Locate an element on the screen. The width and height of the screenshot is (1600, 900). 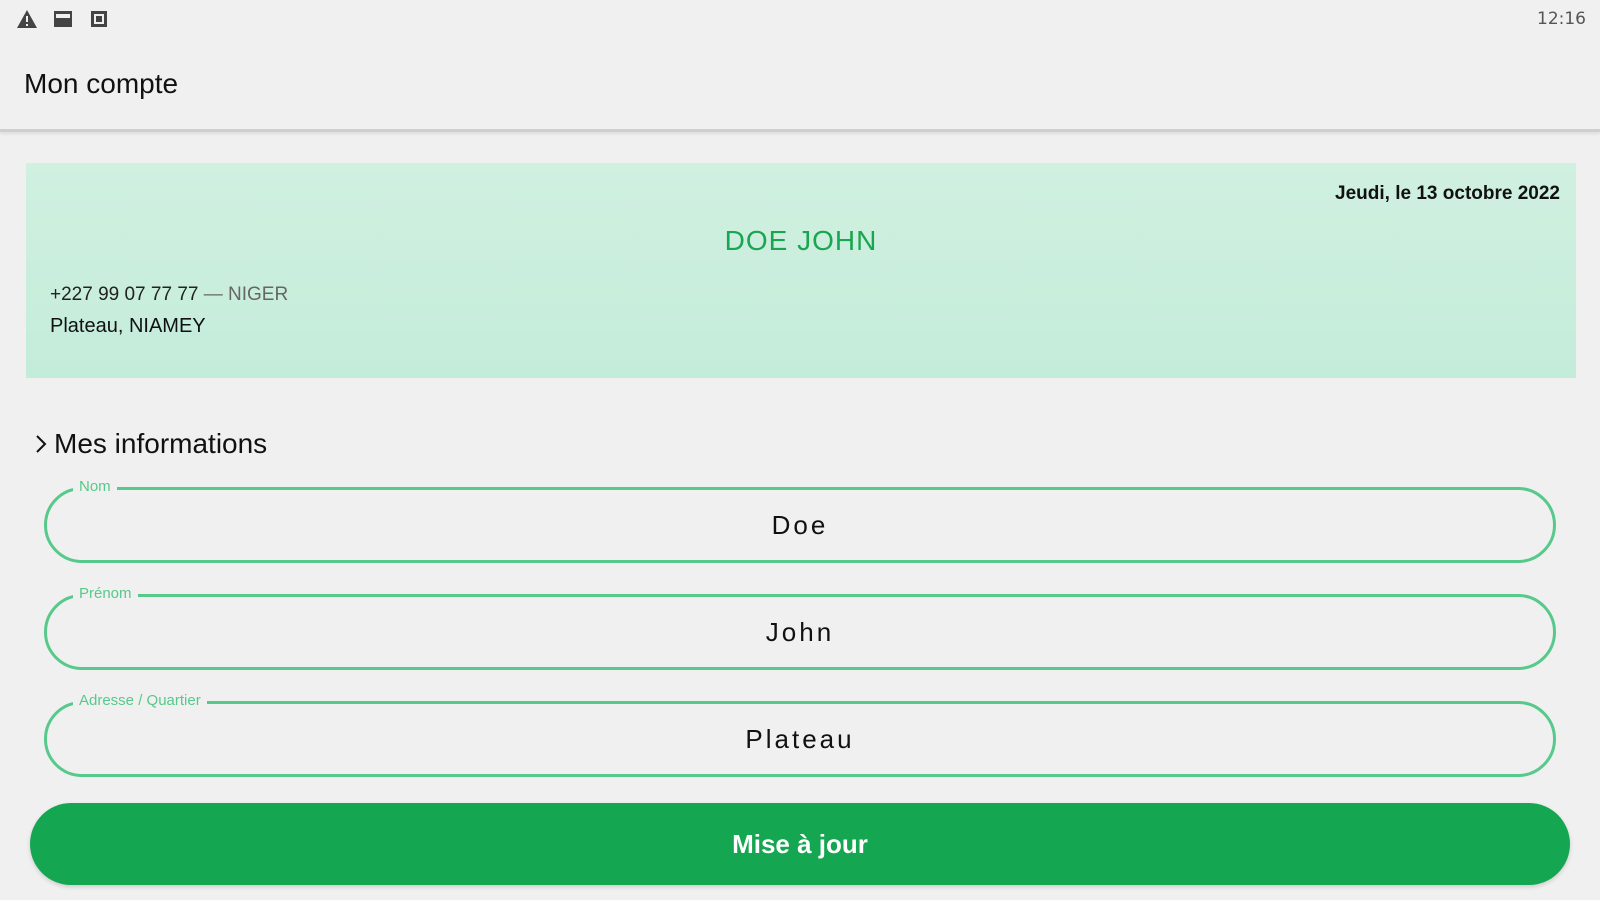
update-button: Mise à jour is located at coordinates (800, 844).